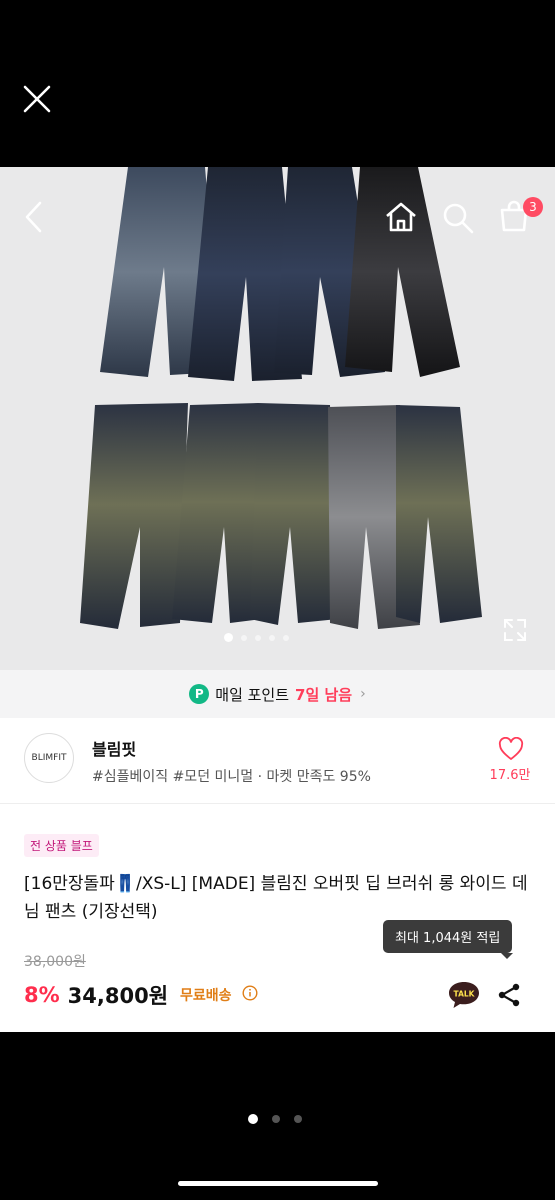 The height and width of the screenshot is (1200, 555). What do you see at coordinates (511, 750) in the screenshot?
I see `heart-icon` at bounding box center [511, 750].